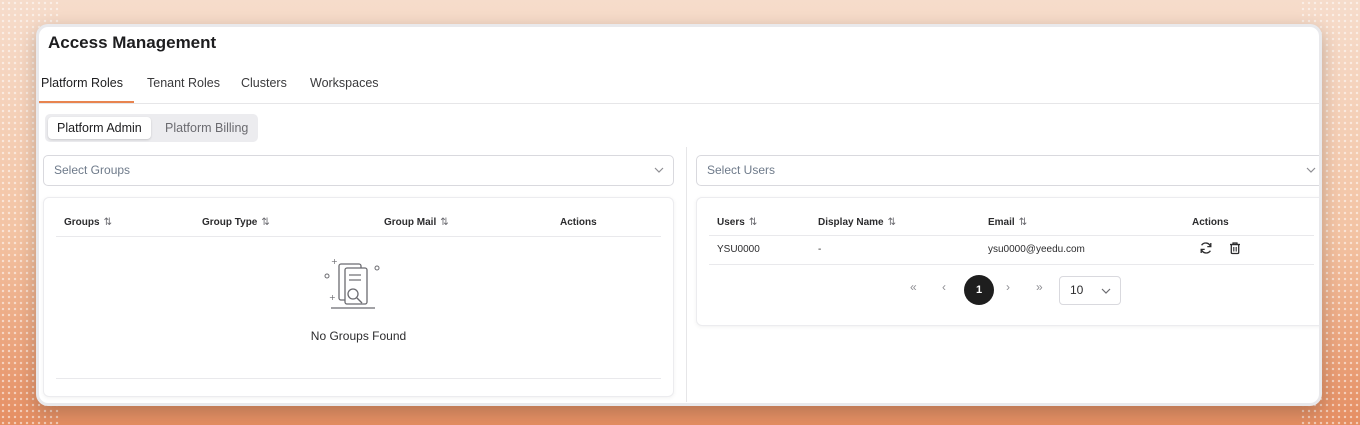 This screenshot has height=425, width=1360. What do you see at coordinates (1007, 170) in the screenshot?
I see `select-users-dropdown: Select Users` at bounding box center [1007, 170].